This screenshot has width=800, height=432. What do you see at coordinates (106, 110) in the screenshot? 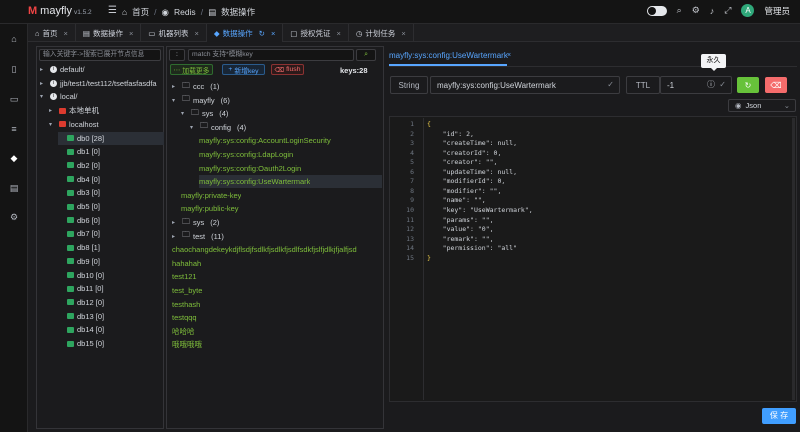
I see `tree-node: ▸ 本地单机` at bounding box center [106, 110].